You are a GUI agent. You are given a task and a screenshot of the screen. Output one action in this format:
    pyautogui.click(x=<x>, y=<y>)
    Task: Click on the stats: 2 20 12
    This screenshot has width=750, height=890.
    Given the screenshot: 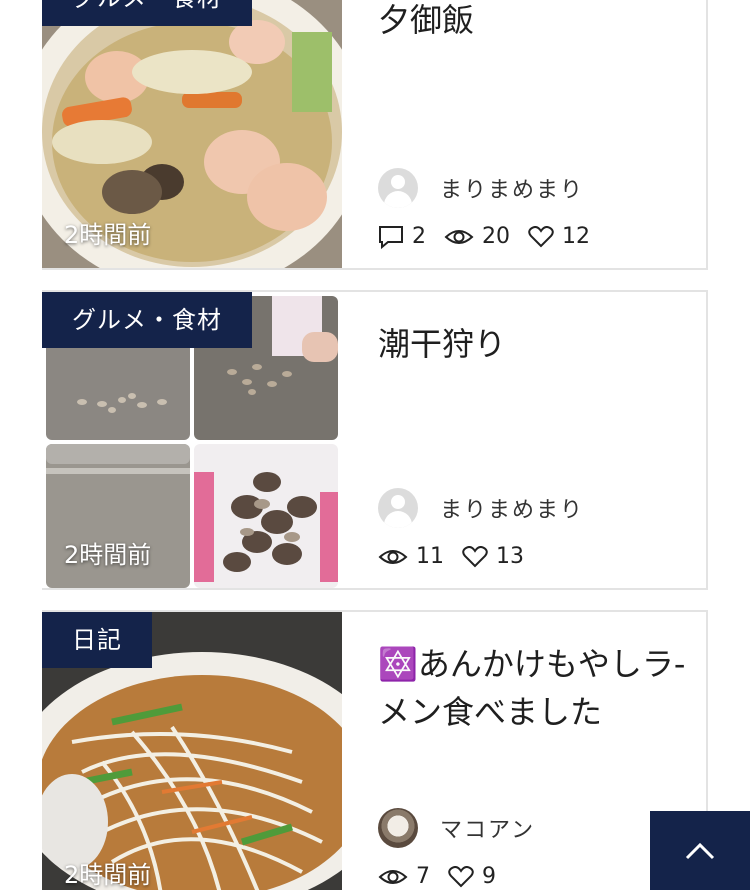 What is the action you would take?
    pyautogui.click(x=493, y=236)
    